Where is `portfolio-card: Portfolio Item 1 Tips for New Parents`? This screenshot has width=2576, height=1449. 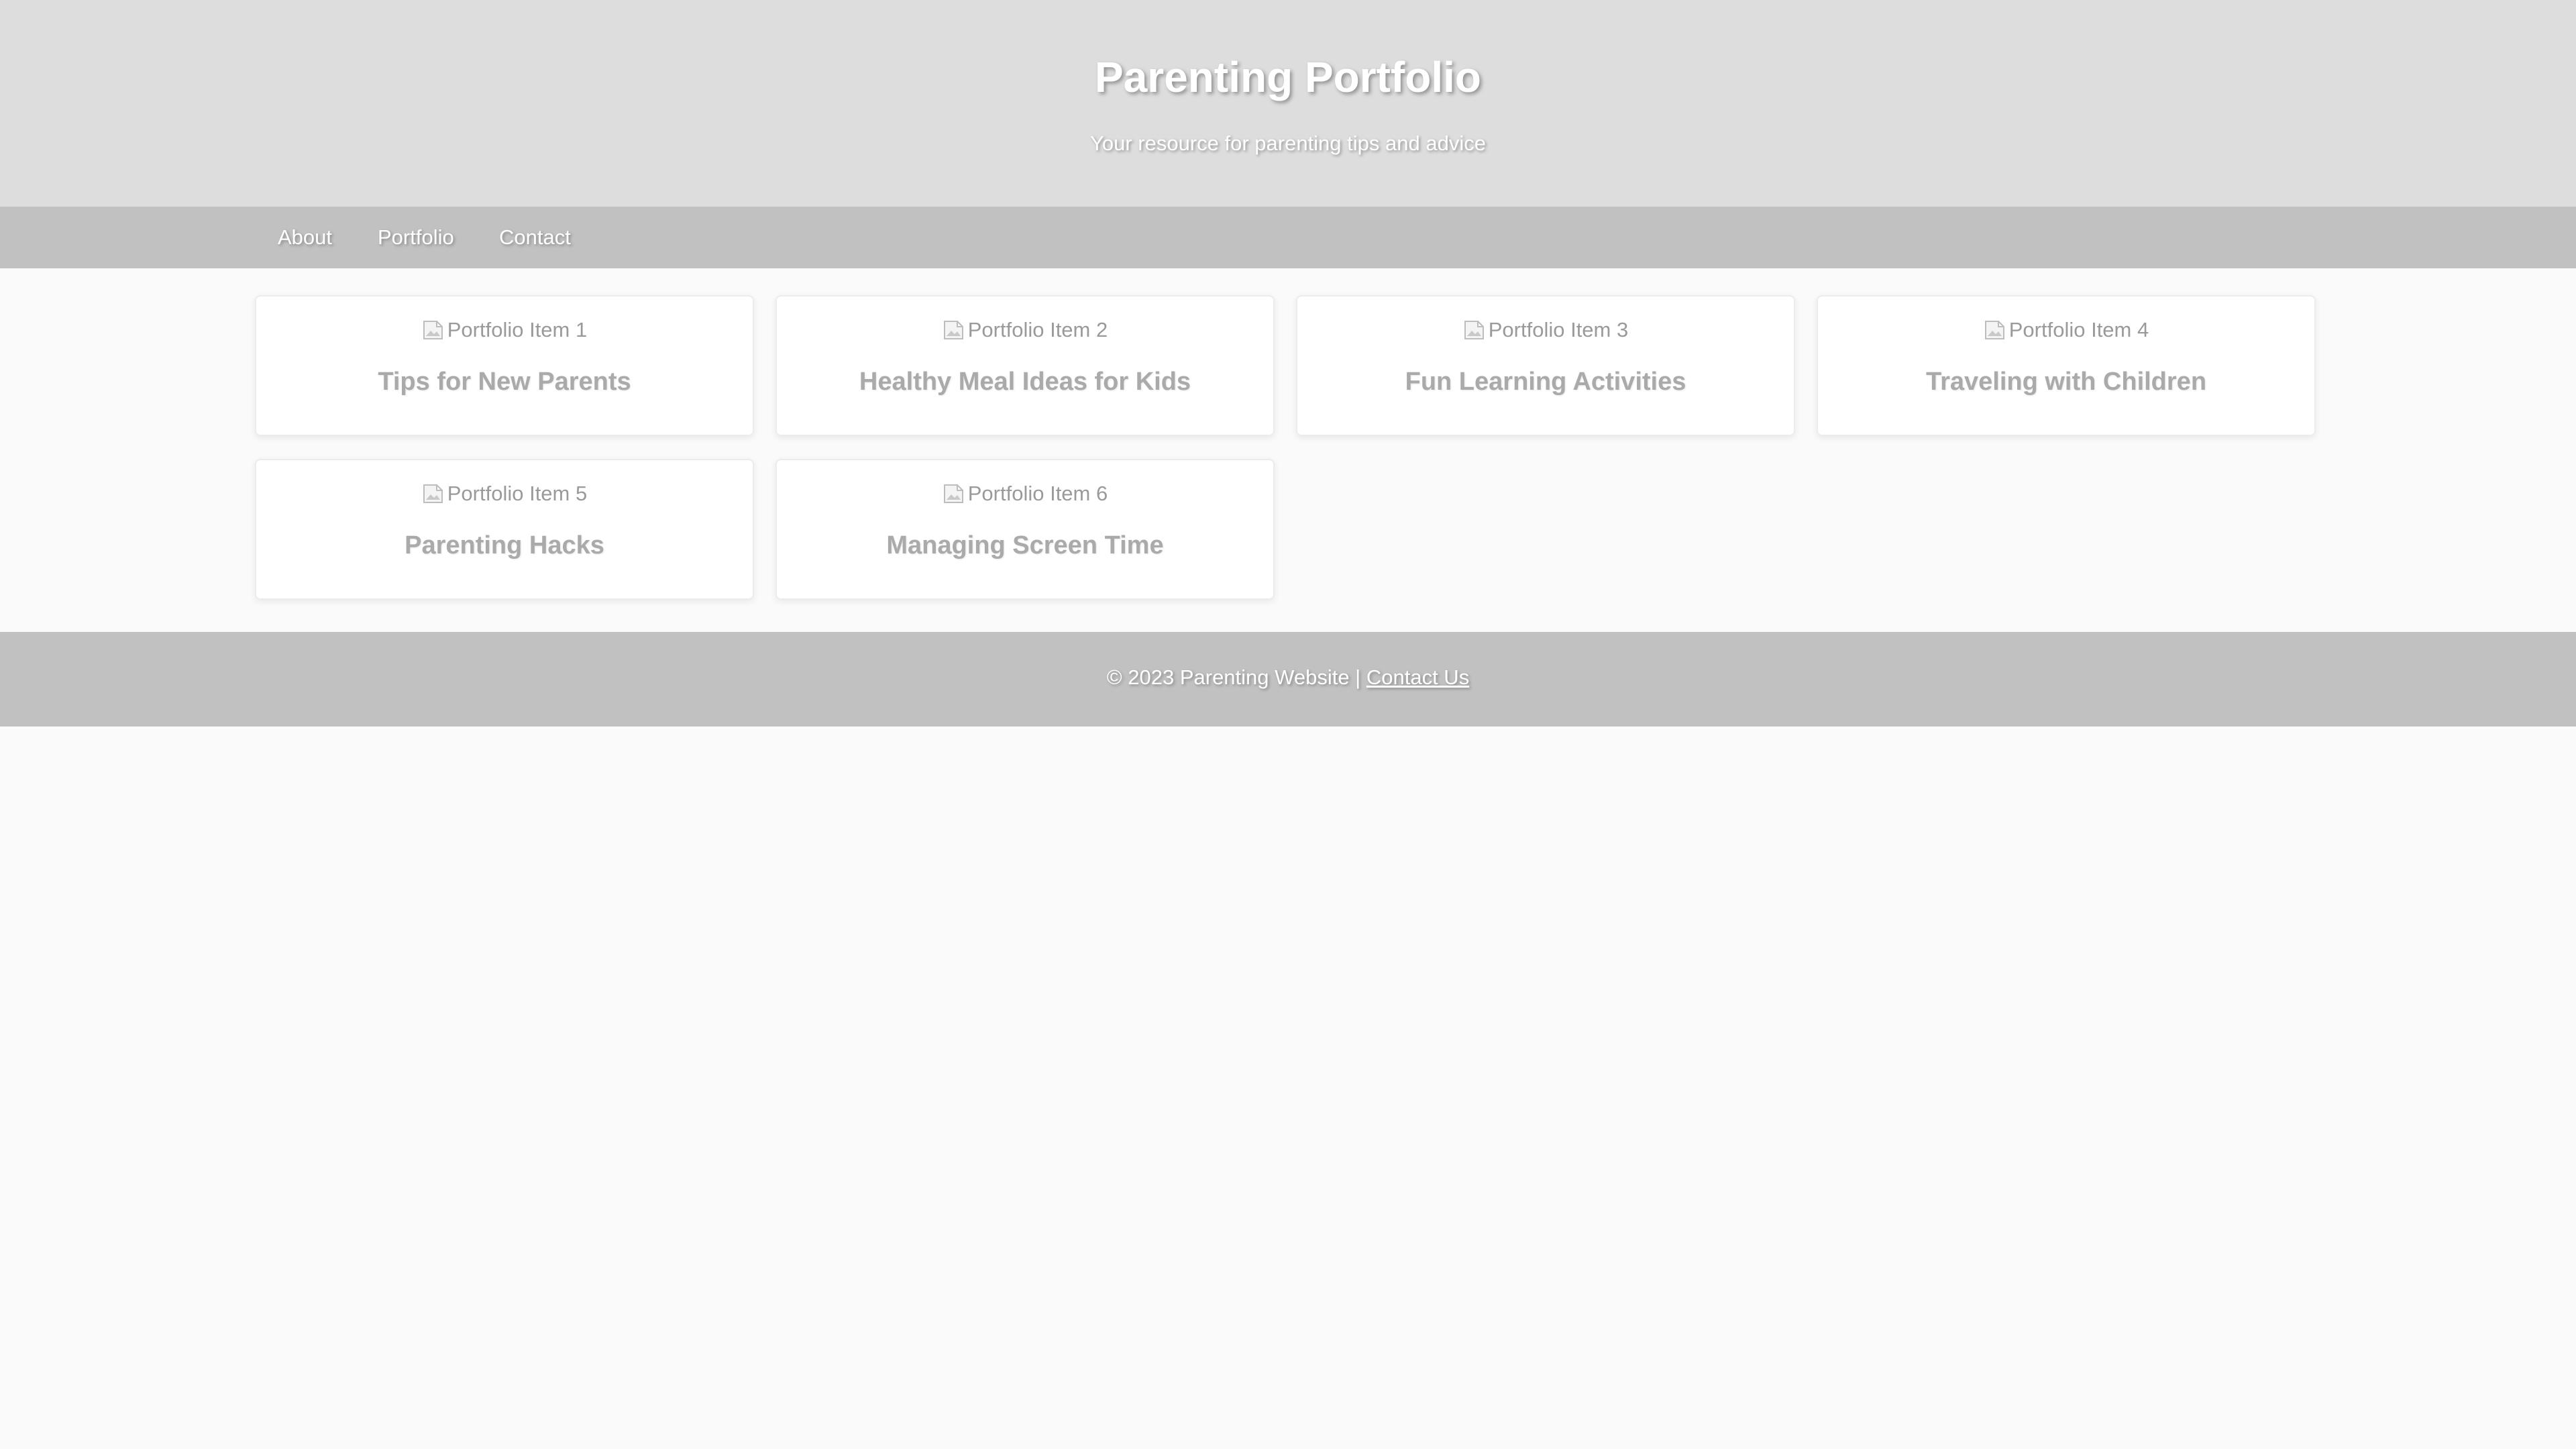
portfolio-card: Portfolio Item 1 Tips for New Parents is located at coordinates (504, 365).